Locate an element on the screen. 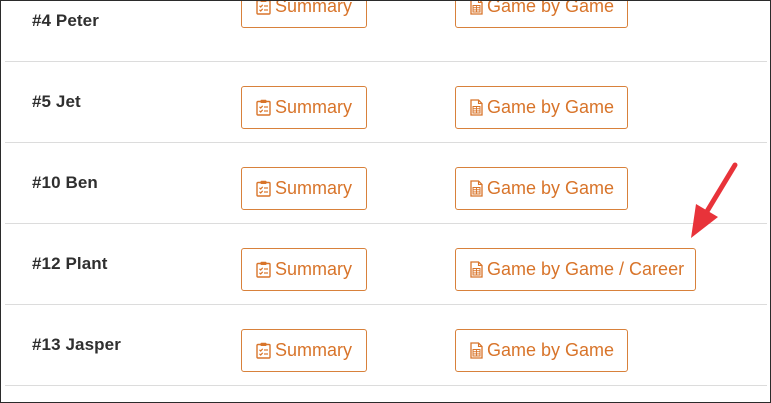 The width and height of the screenshot is (771, 403). player-name: #12 Plant is located at coordinates (70, 263).